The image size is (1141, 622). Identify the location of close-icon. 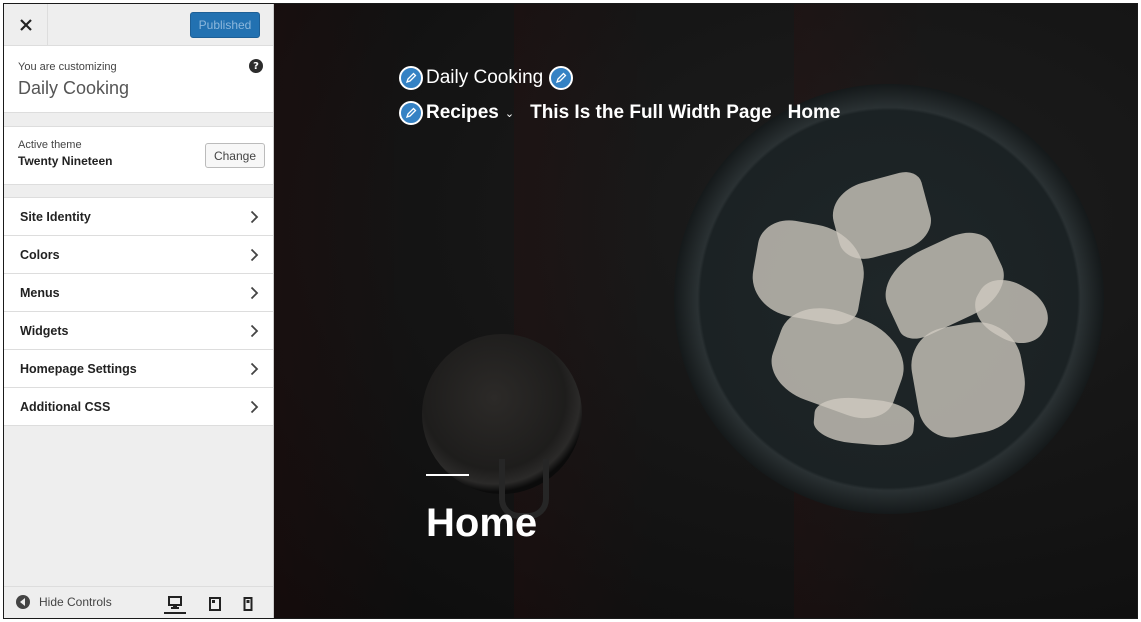
(25, 25).